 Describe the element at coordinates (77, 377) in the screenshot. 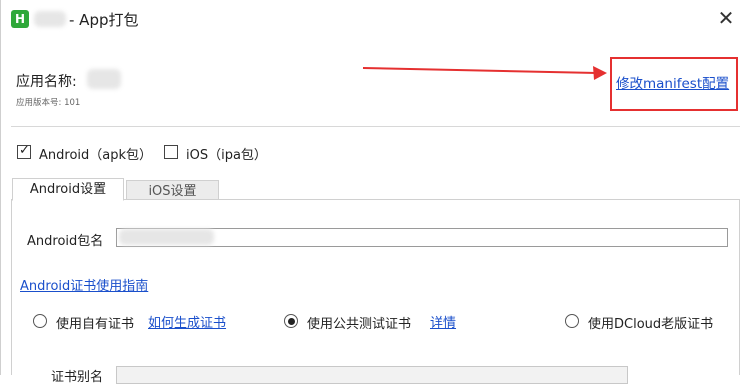

I see `cert-alias-label: 证书别名` at that location.